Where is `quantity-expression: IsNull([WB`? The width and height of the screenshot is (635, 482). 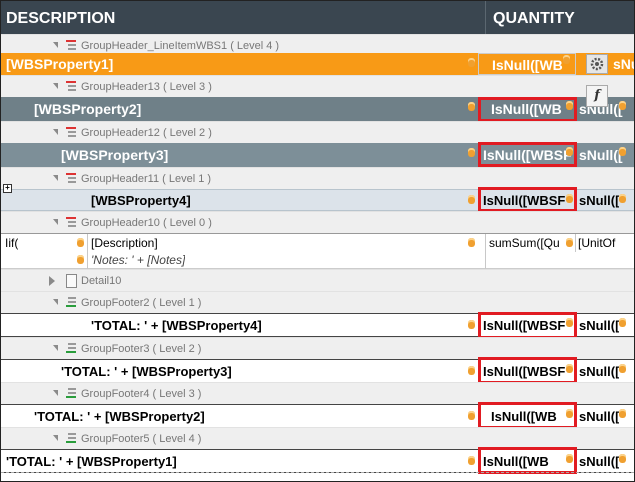 quantity-expression: IsNull([WB is located at coordinates (527, 65).